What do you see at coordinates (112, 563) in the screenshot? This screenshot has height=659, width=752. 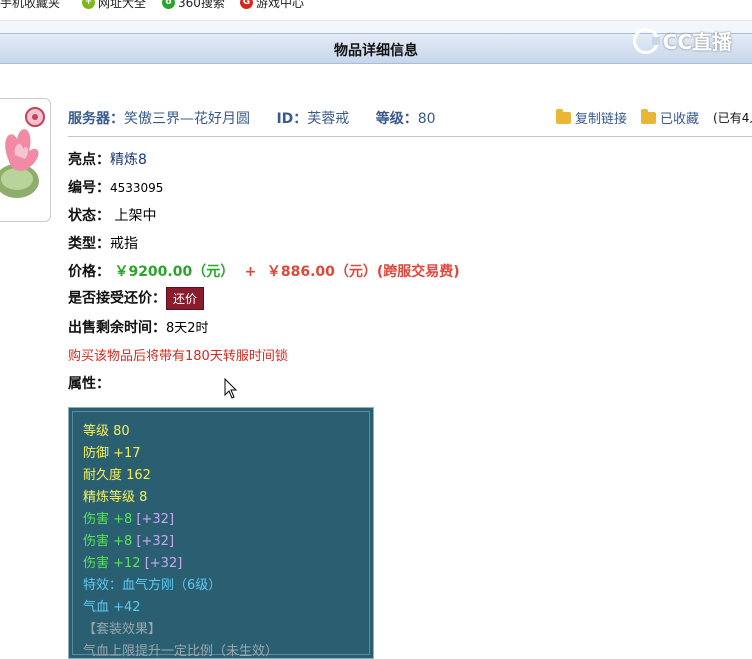 I see `attr-damage-value: 伤害 +12` at bounding box center [112, 563].